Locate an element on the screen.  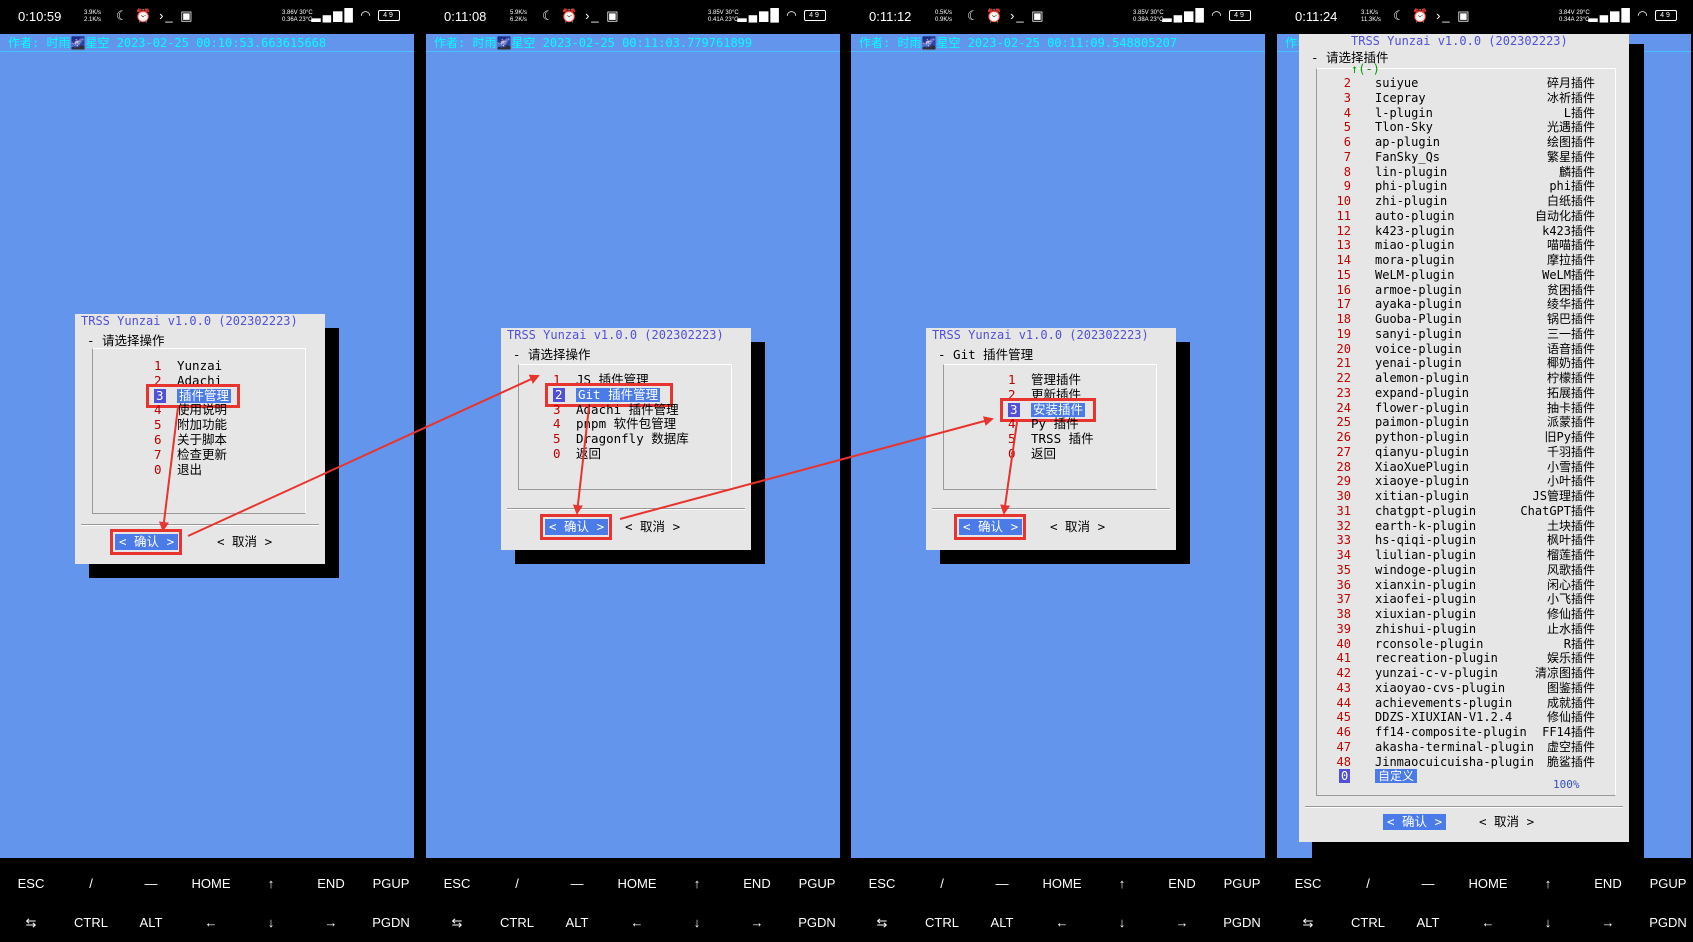
plugin-item: 9 phi-plugin phi插件 is located at coordinates (1460, 186).